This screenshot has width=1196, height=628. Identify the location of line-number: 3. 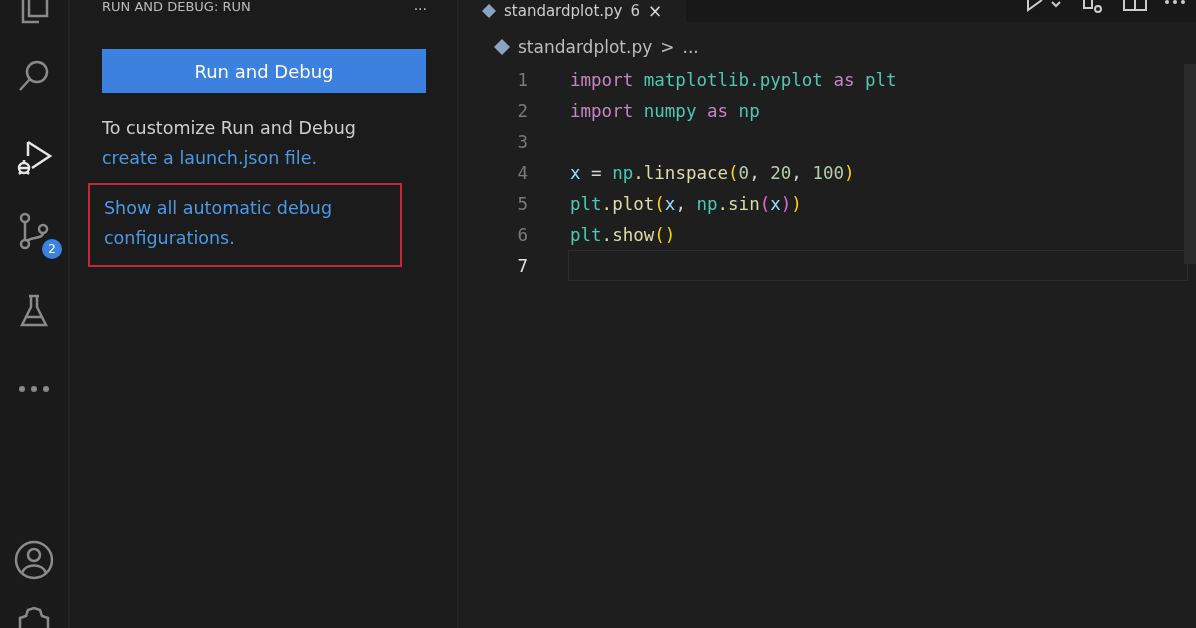
(522, 141).